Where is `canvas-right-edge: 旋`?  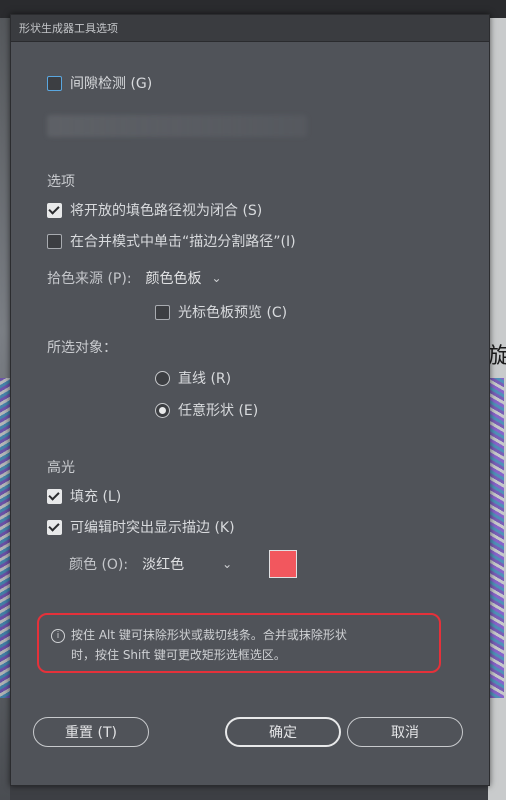 canvas-right-edge: 旋 is located at coordinates (497, 409).